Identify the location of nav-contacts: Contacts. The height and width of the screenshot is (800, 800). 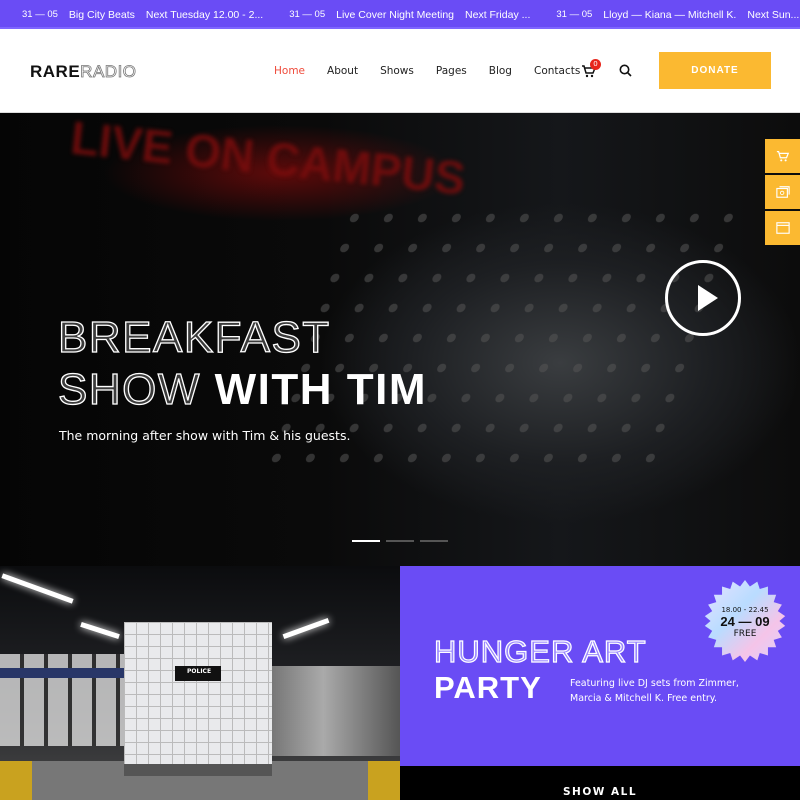
(557, 71).